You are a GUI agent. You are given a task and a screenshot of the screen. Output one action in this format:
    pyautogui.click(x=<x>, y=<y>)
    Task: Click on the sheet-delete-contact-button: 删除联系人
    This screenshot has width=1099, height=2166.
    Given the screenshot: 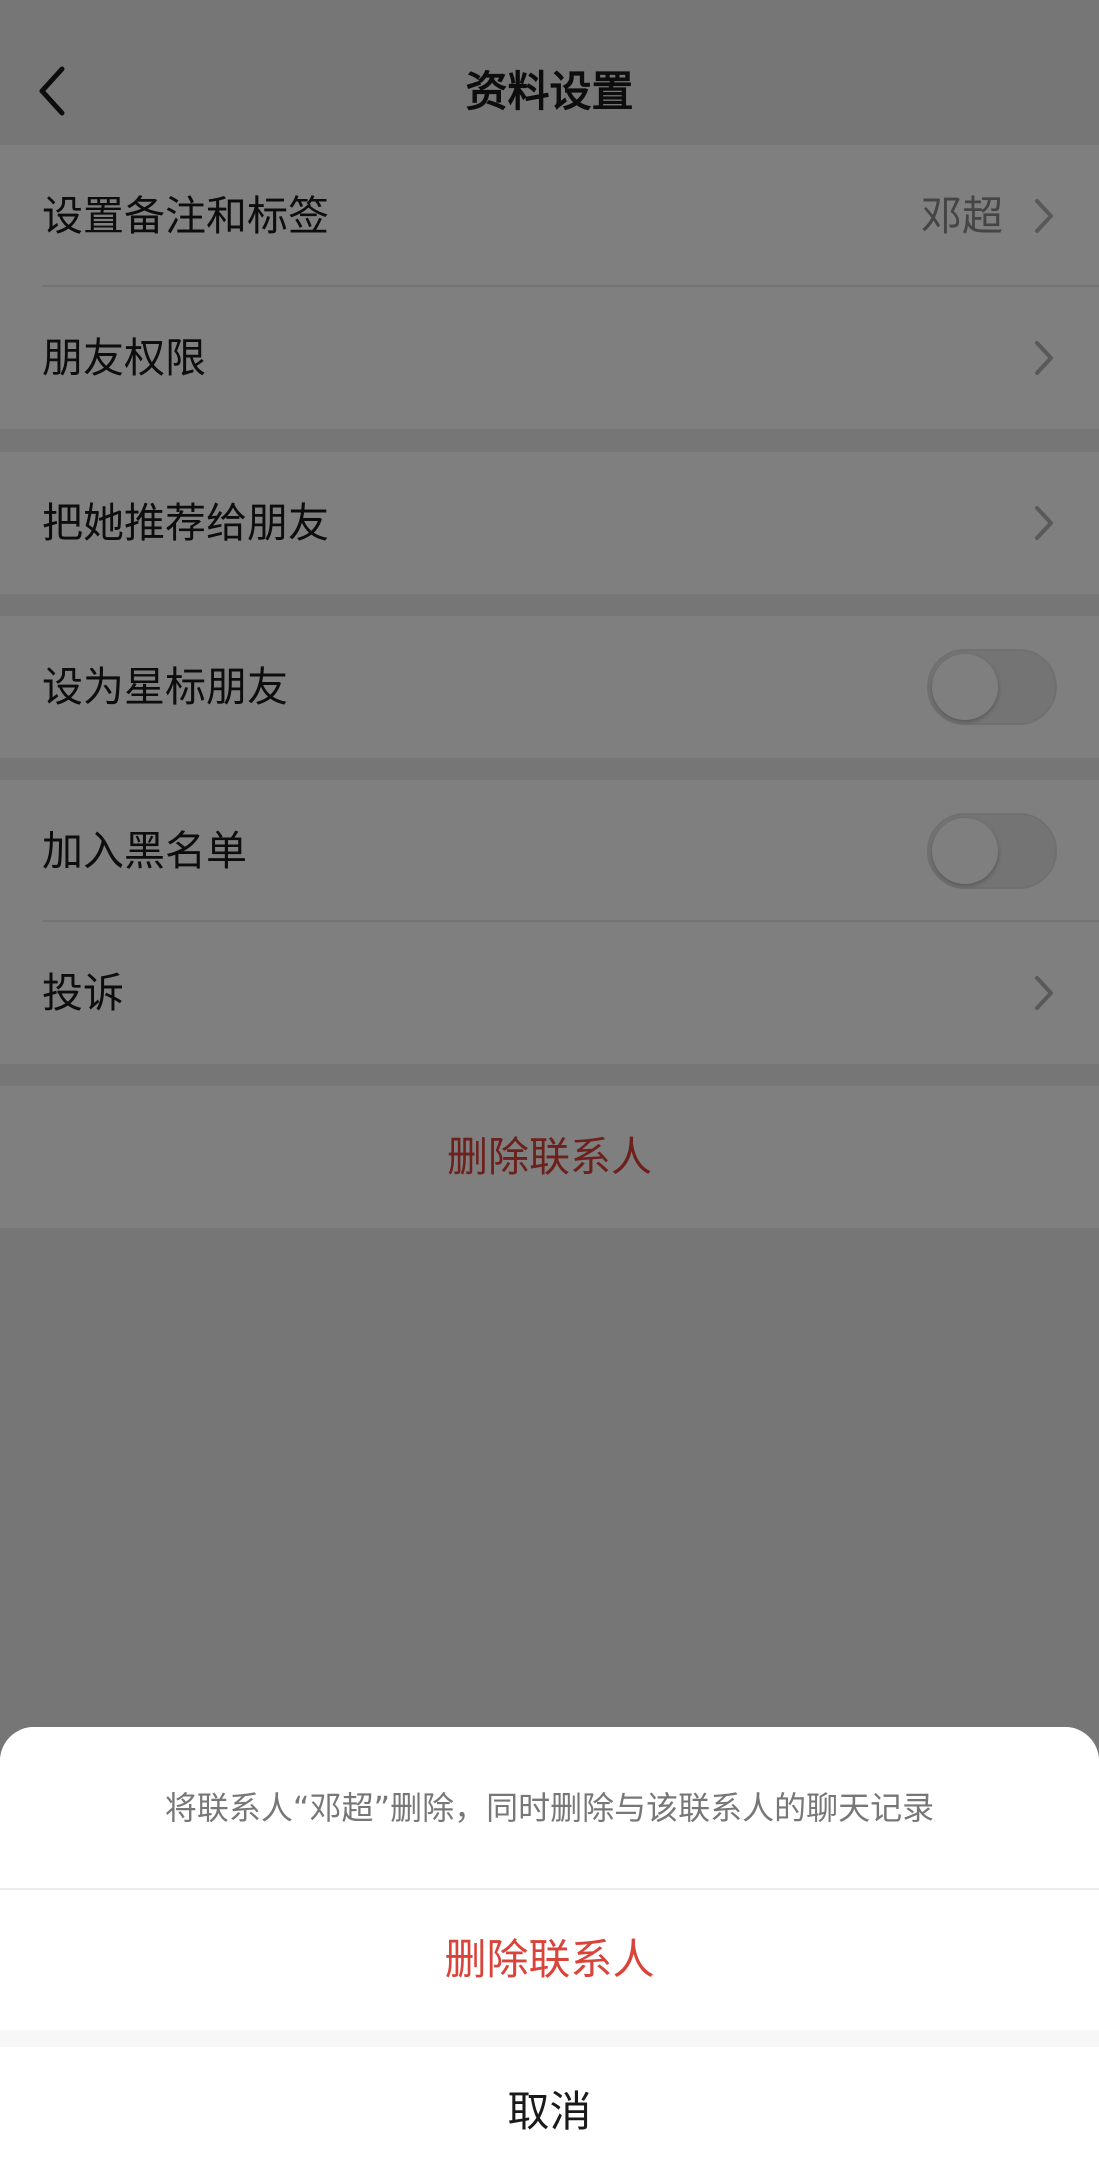 What is the action you would take?
    pyautogui.click(x=549, y=1960)
    